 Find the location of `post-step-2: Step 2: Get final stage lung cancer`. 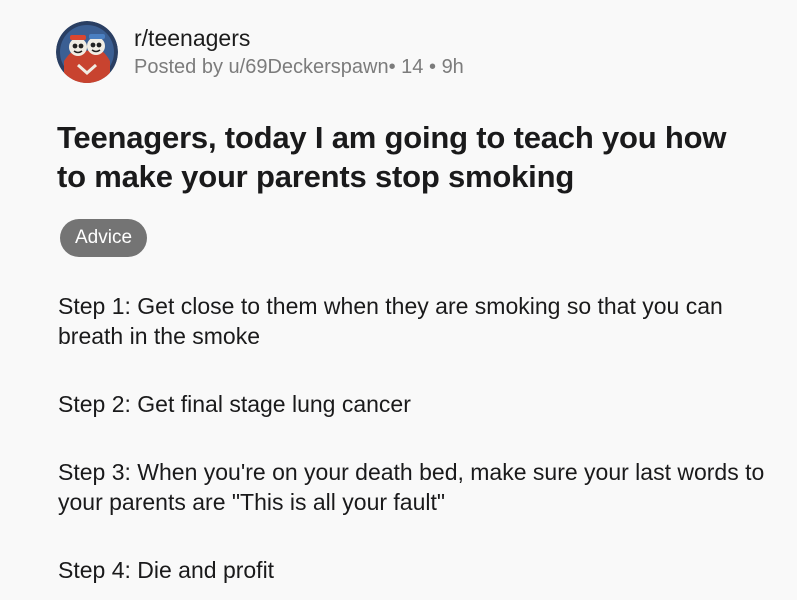

post-step-2: Step 2: Get final stage lung cancer is located at coordinates (234, 404).